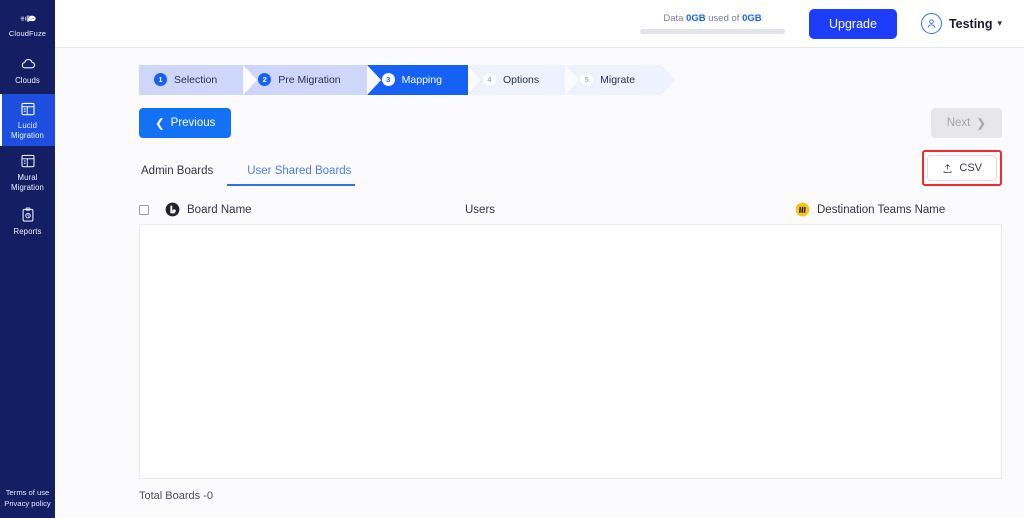  I want to click on data-usage: Data 0GB used of 0GB, so click(712, 23).